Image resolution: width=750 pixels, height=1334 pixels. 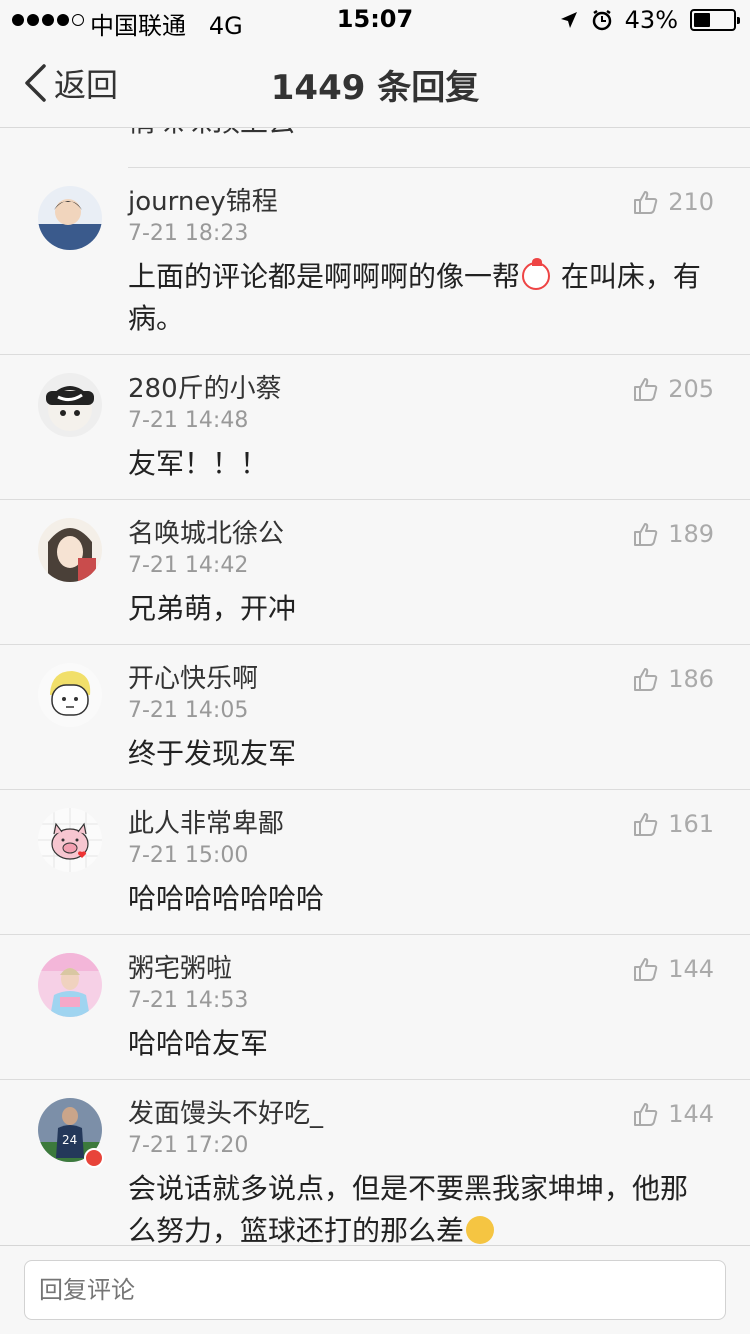 I want to click on comment-time: 7-21 14:05, so click(x=188, y=710).